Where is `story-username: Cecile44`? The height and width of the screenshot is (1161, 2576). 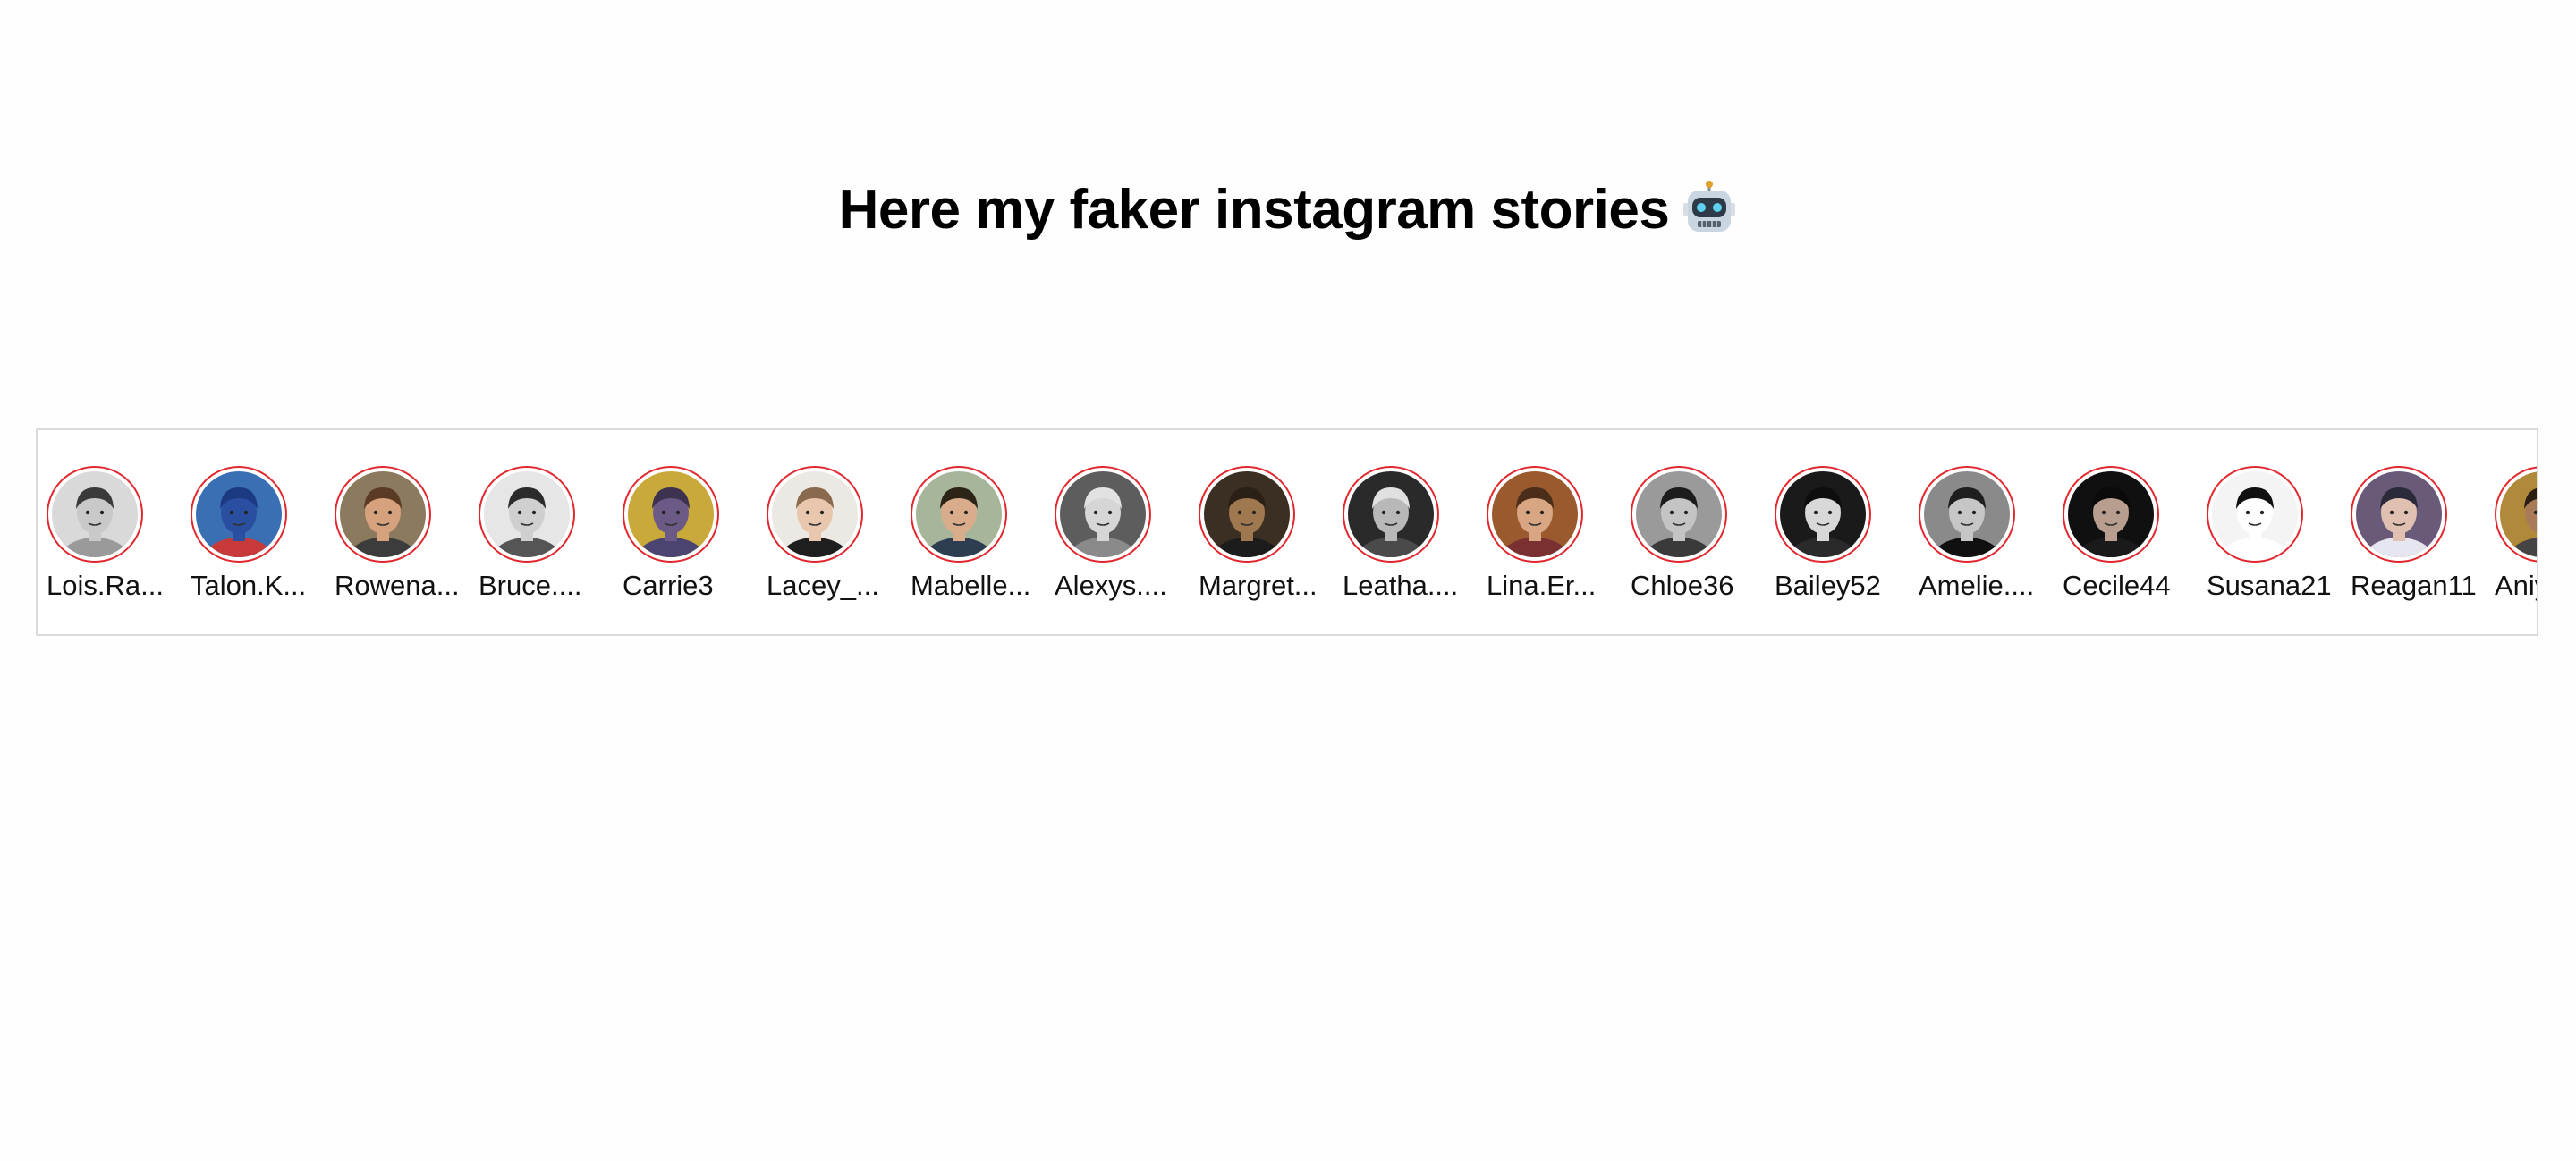
story-username: Cecile44 is located at coordinates (2117, 585).